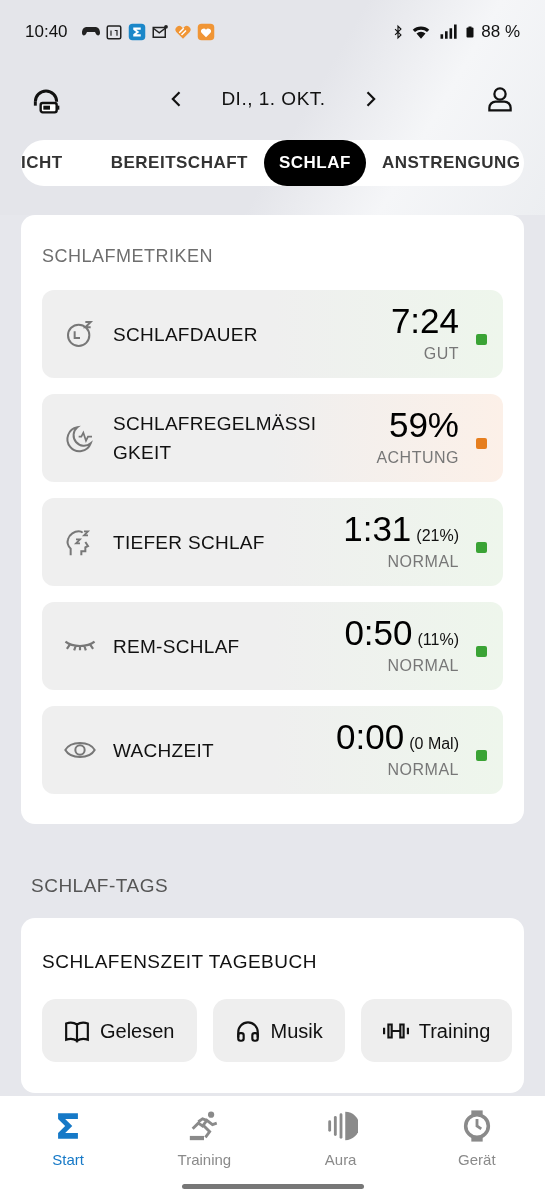 The image size is (545, 1200). Describe the element at coordinates (378, 632) in the screenshot. I see `metric-value: 0:50` at that location.